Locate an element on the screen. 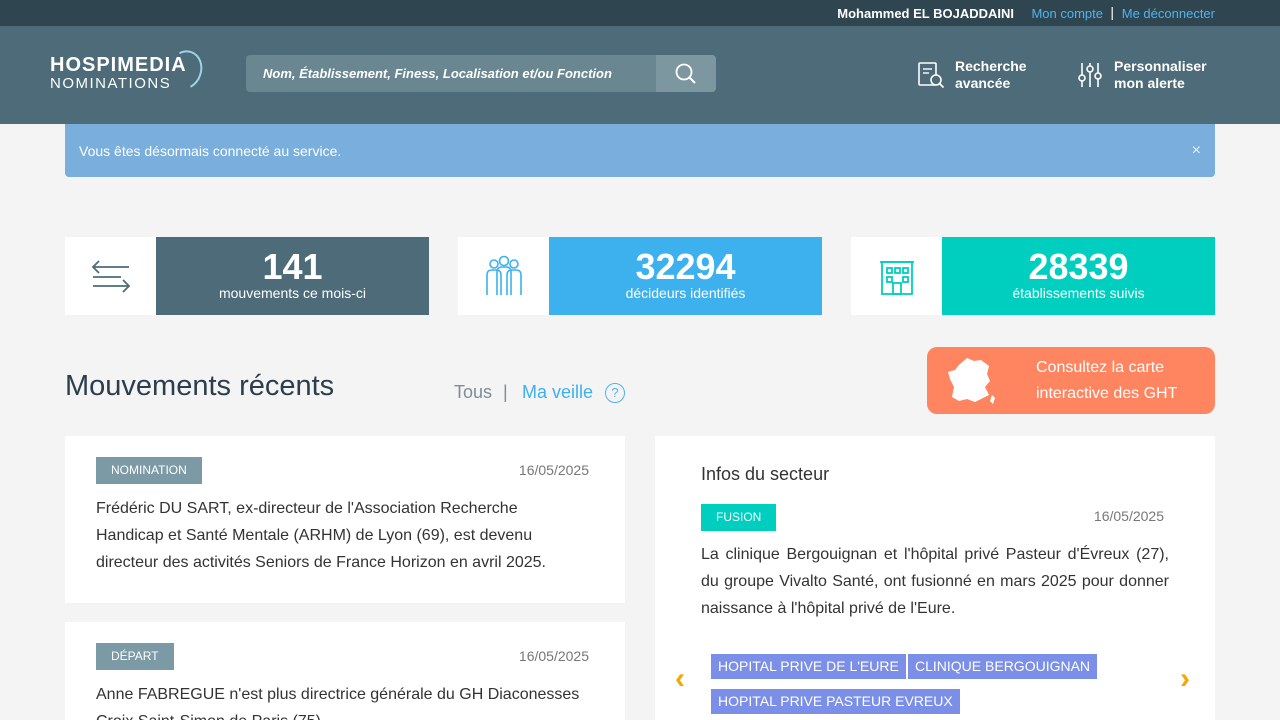 The image size is (1280, 720). france-map-icon is located at coordinates (971, 381).